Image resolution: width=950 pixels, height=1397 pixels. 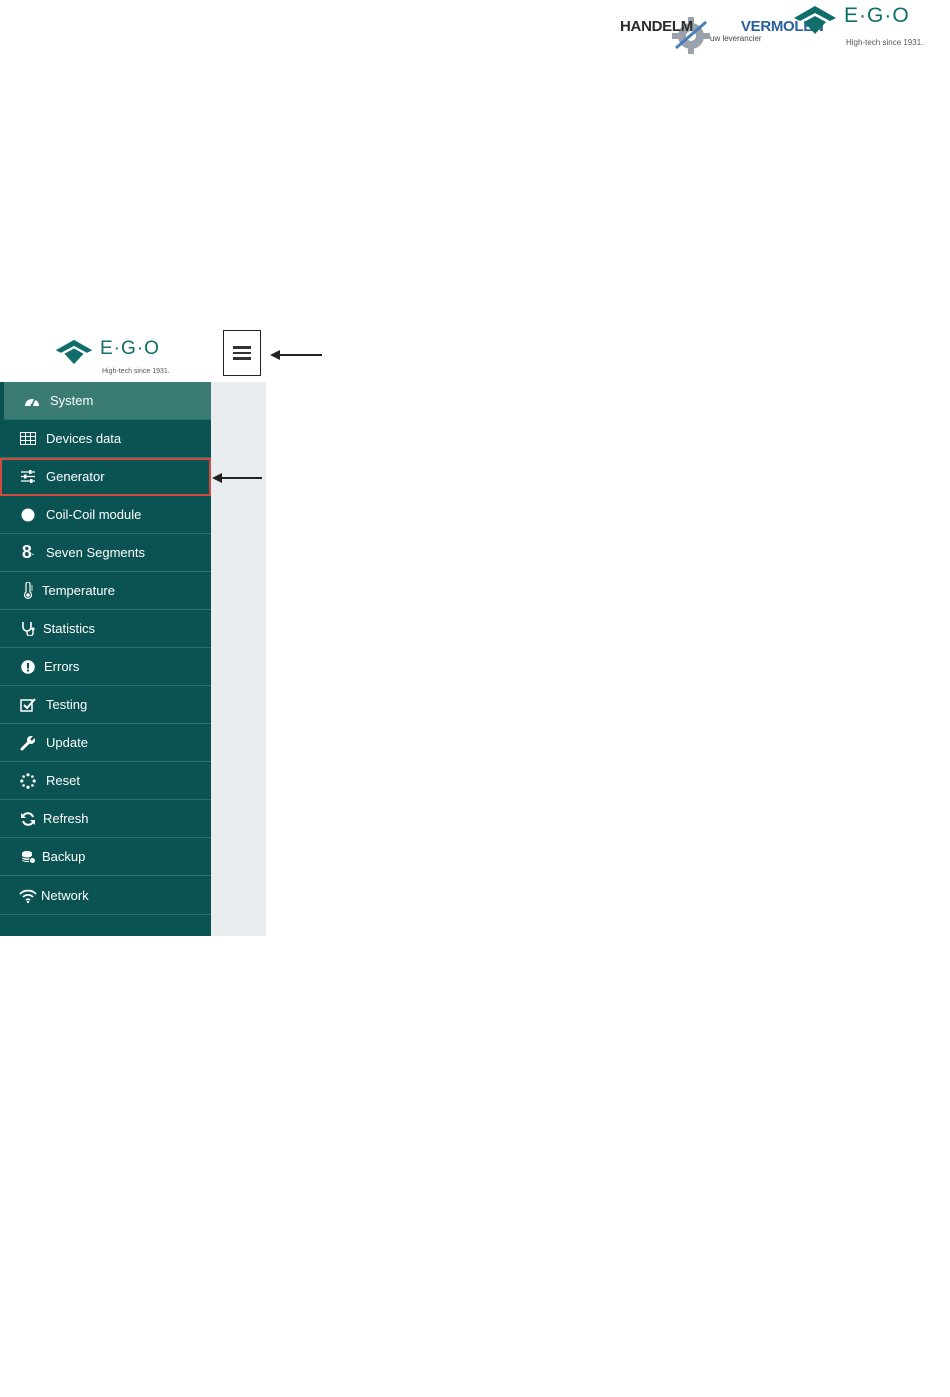 I want to click on wrench-icon, so click(x=28, y=743).